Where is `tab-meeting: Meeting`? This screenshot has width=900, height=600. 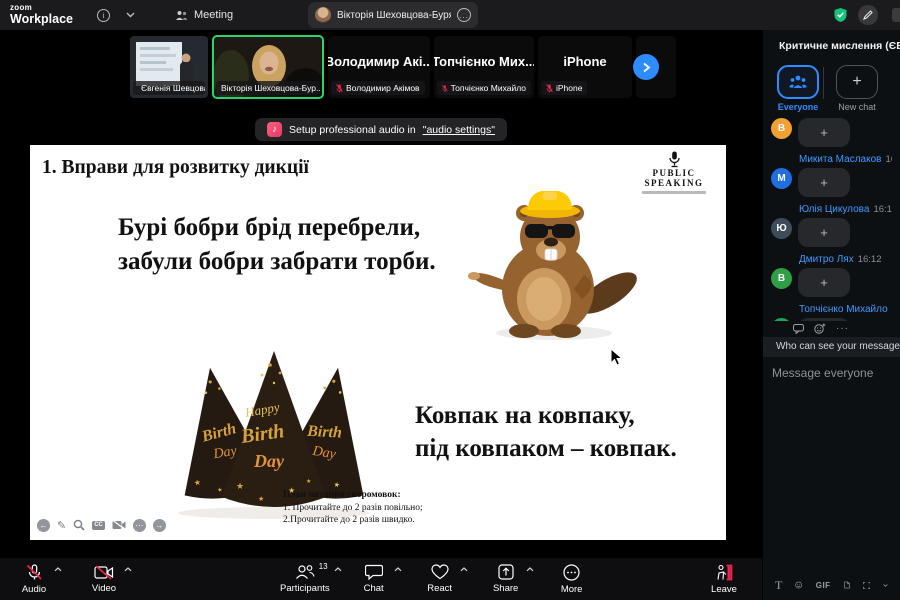
tab-meeting: Meeting is located at coordinates (204, 15).